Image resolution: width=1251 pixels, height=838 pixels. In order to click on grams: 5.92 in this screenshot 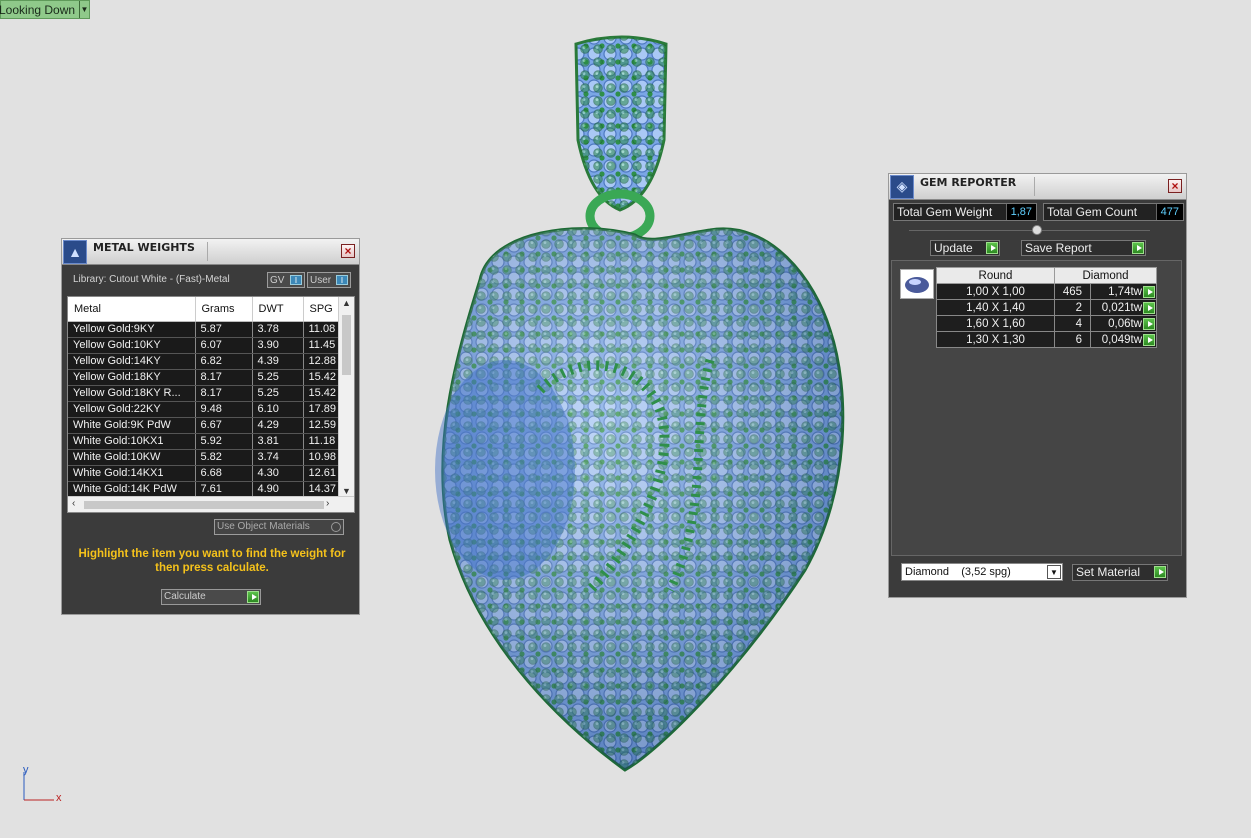, I will do `click(224, 441)`.